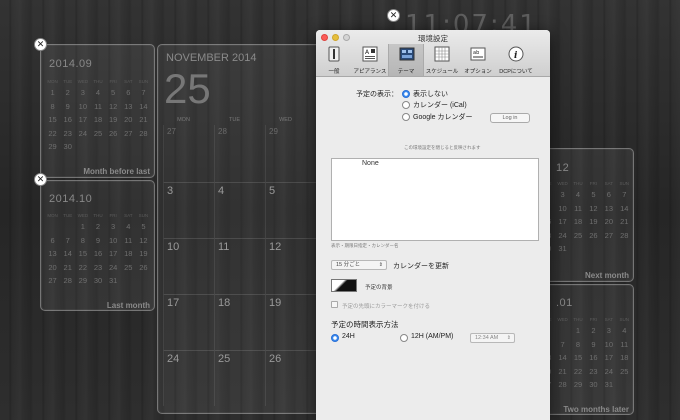 This screenshot has height=420, width=680. Describe the element at coordinates (406, 60) in the screenshot. I see `tab-theme: テーマ` at that location.